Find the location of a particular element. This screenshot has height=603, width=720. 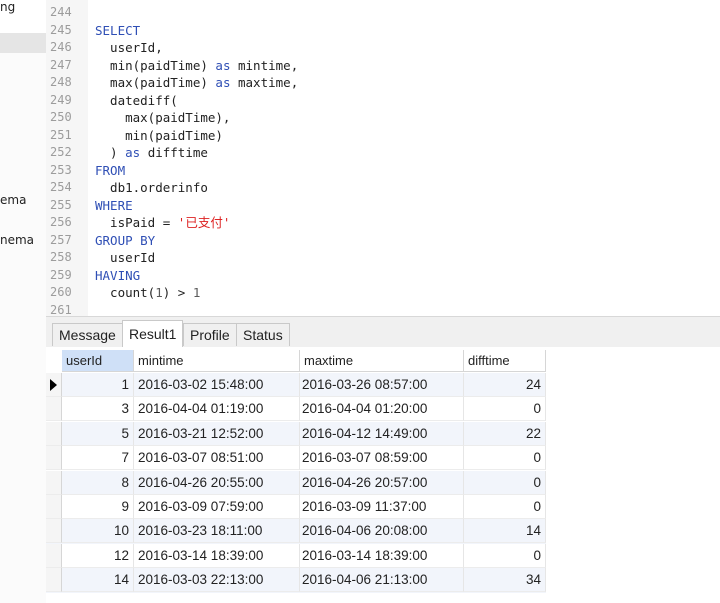

cell-maxtime: 2016-03-07 08:59:00 is located at coordinates (382, 458).